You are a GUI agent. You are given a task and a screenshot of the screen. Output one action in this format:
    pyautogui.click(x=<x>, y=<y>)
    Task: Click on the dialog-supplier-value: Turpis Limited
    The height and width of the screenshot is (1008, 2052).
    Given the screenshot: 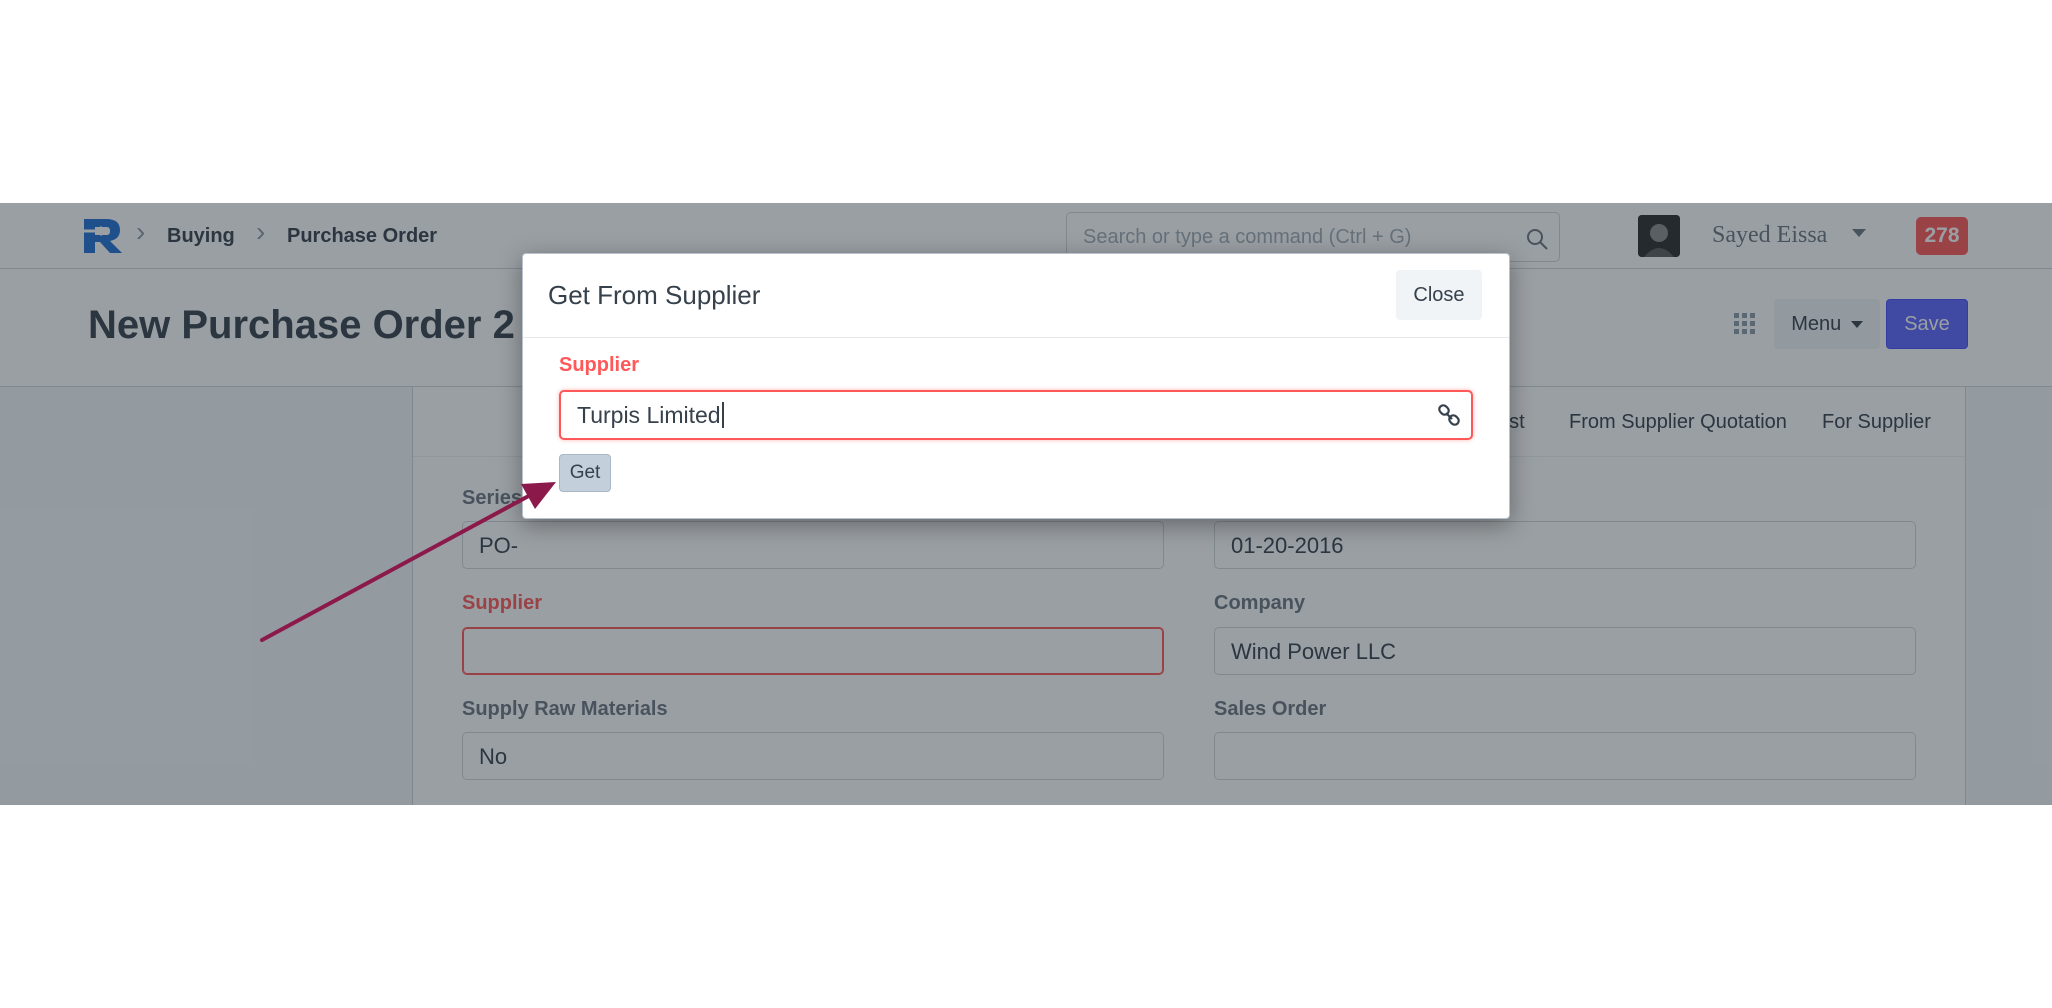 What is the action you would take?
    pyautogui.click(x=650, y=415)
    